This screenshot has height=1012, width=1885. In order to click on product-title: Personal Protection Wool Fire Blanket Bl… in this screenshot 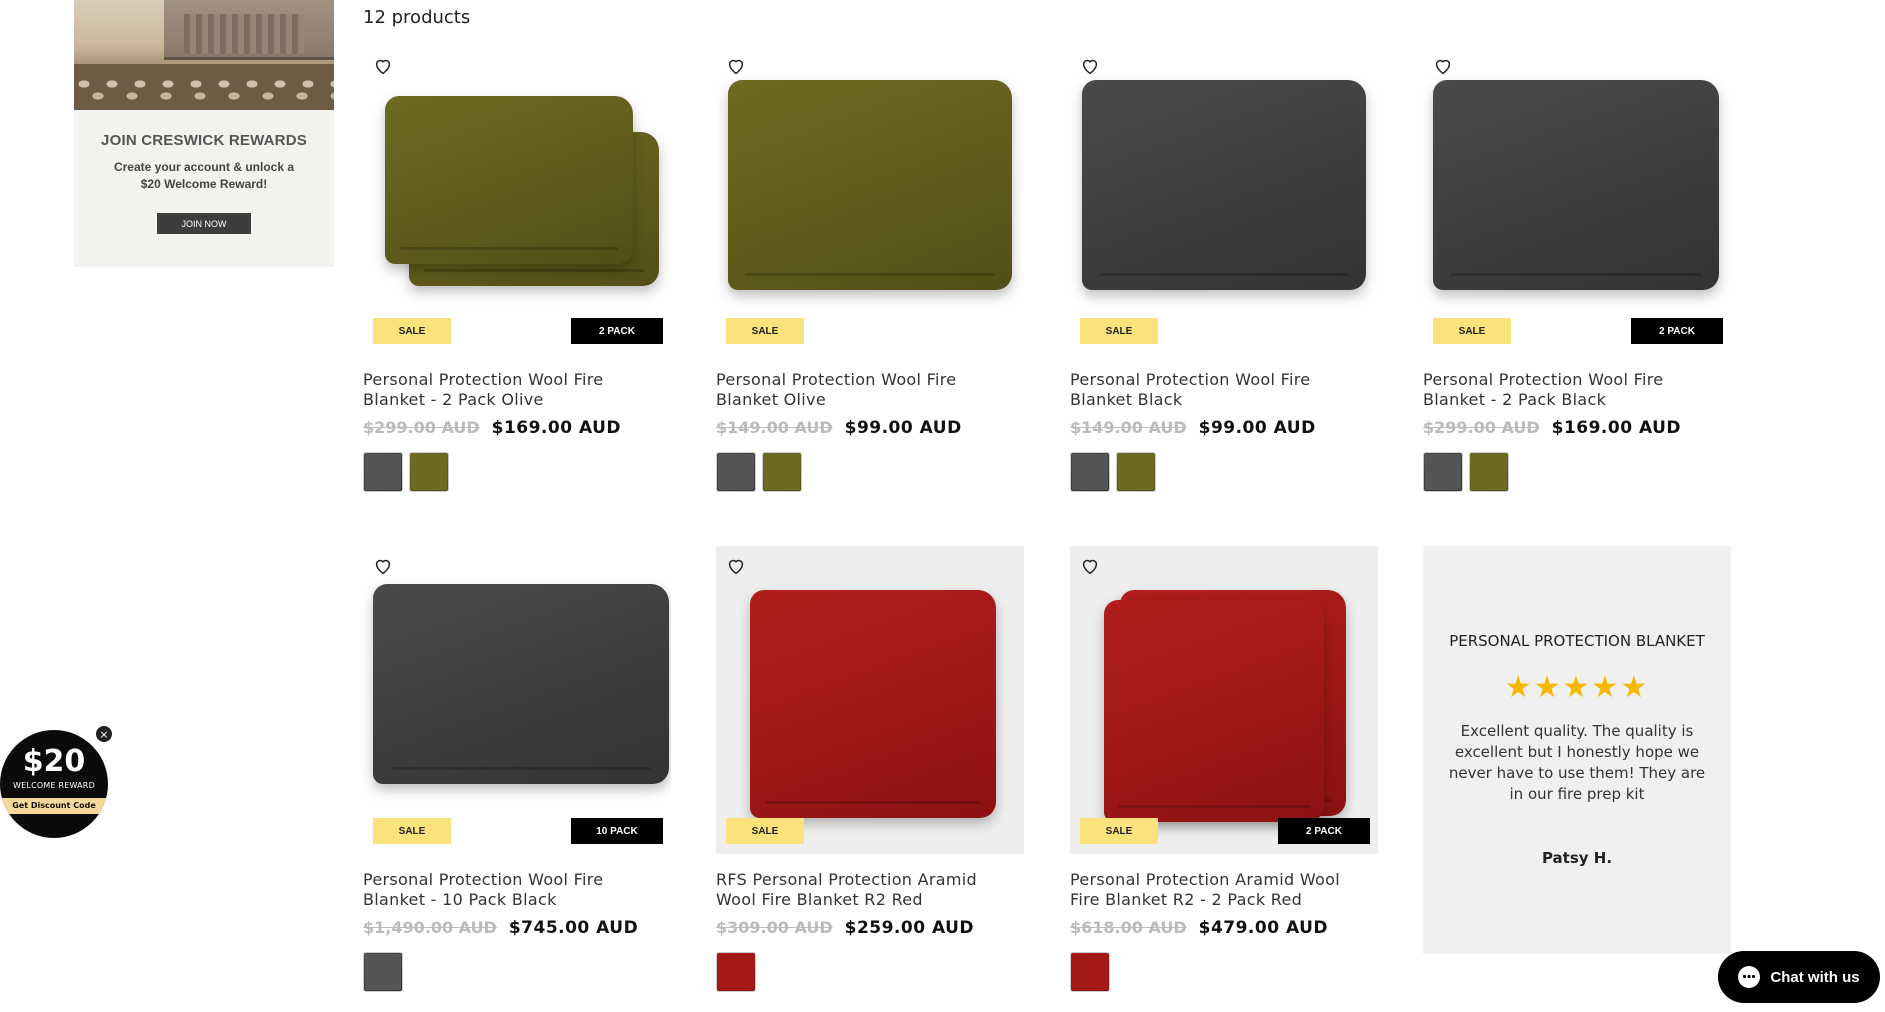, I will do `click(1220, 390)`.